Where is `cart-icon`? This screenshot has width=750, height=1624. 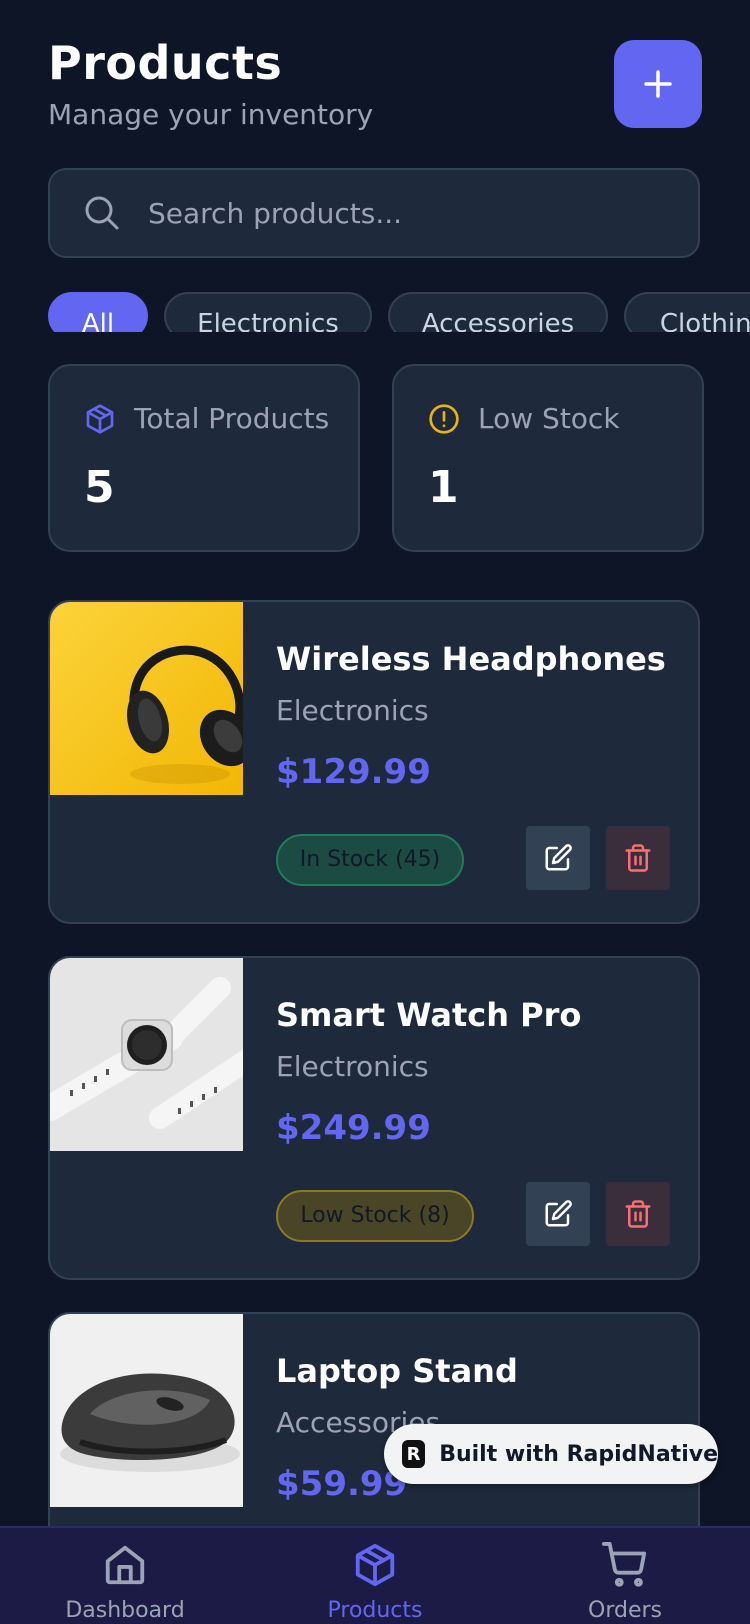 cart-icon is located at coordinates (624, 1564).